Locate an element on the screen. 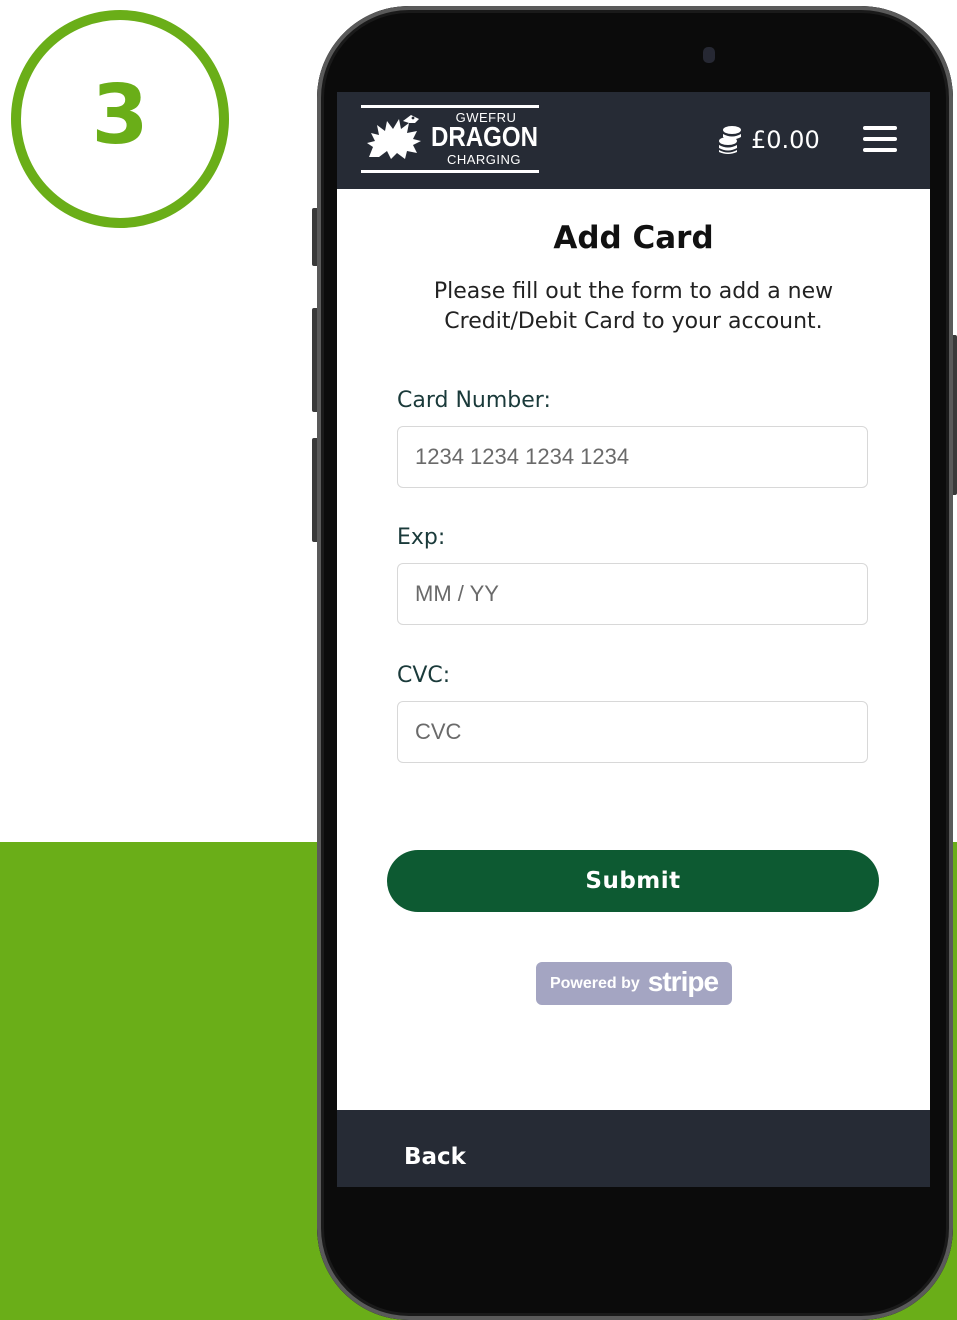 This screenshot has width=957, height=1320. page-title: Add Card is located at coordinates (633, 238).